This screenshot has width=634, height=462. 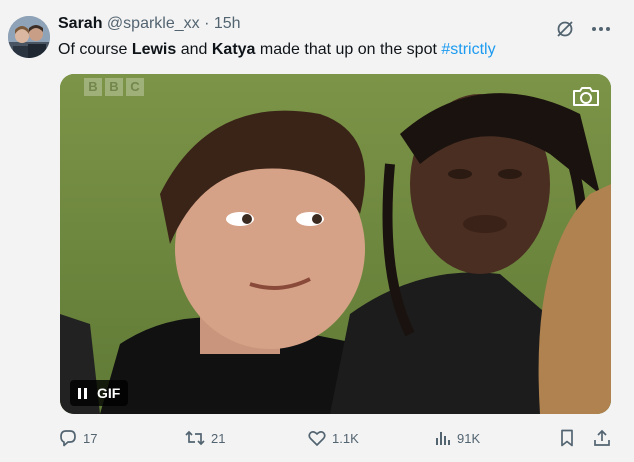 What do you see at coordinates (68, 438) in the screenshot?
I see `reply-icon` at bounding box center [68, 438].